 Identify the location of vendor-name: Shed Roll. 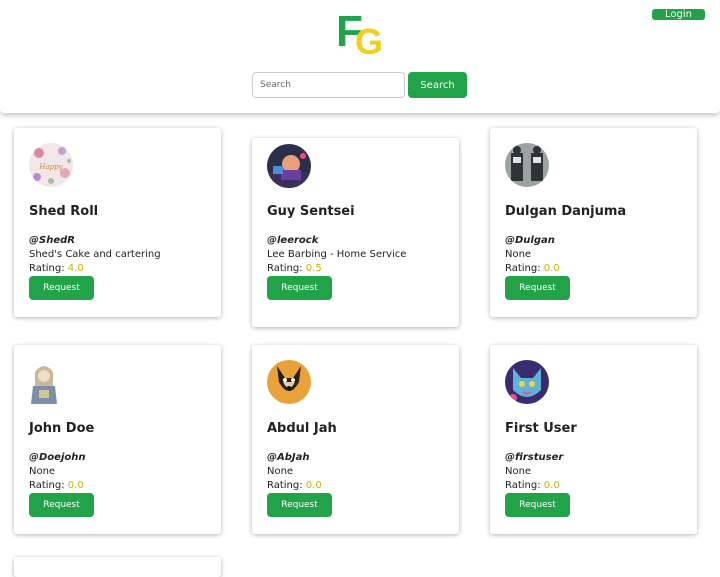
(64, 211).